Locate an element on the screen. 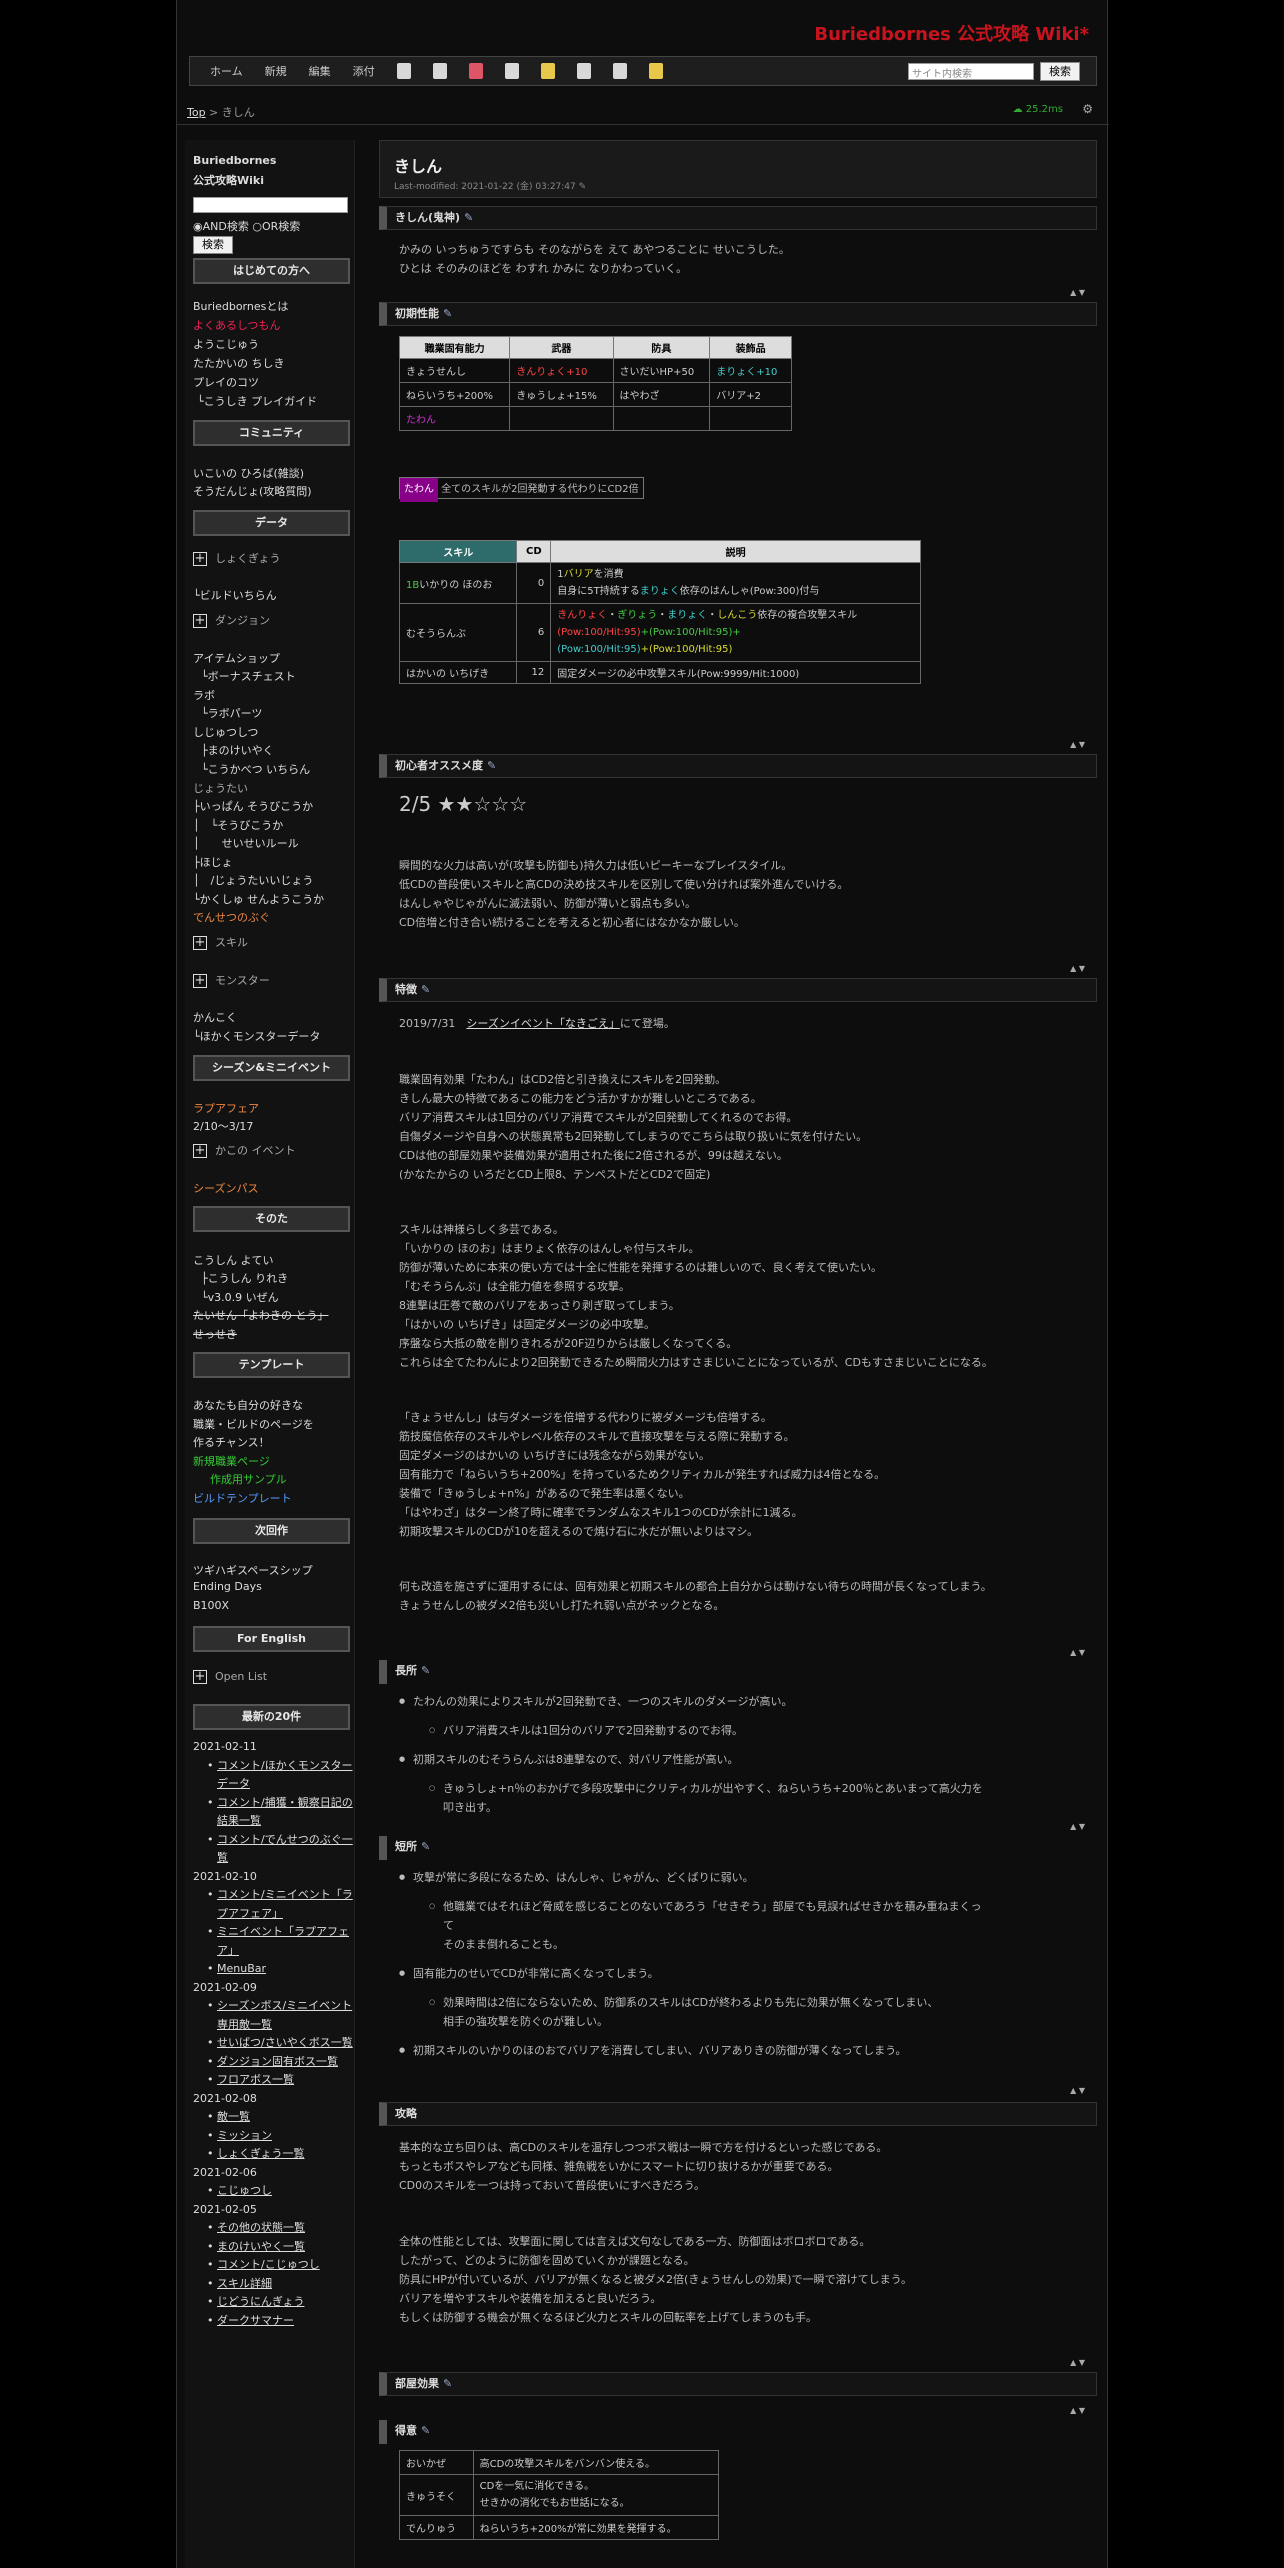 Image resolution: width=1284 pixels, height=2568 pixels. copy-icon is located at coordinates (403, 71).